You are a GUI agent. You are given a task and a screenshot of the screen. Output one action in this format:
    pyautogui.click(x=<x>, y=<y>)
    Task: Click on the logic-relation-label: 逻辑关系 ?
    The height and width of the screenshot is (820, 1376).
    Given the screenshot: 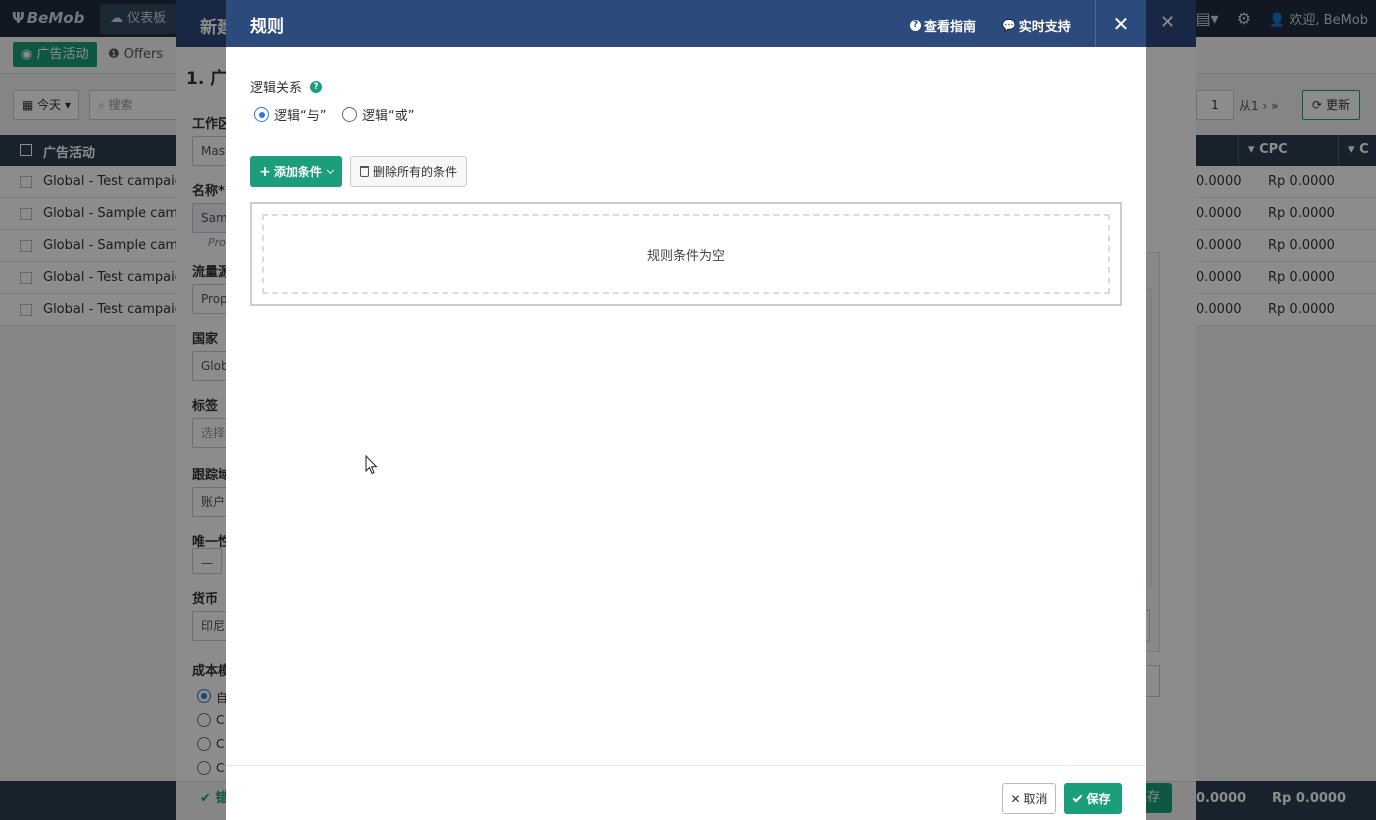 What is the action you would take?
    pyautogui.click(x=286, y=86)
    